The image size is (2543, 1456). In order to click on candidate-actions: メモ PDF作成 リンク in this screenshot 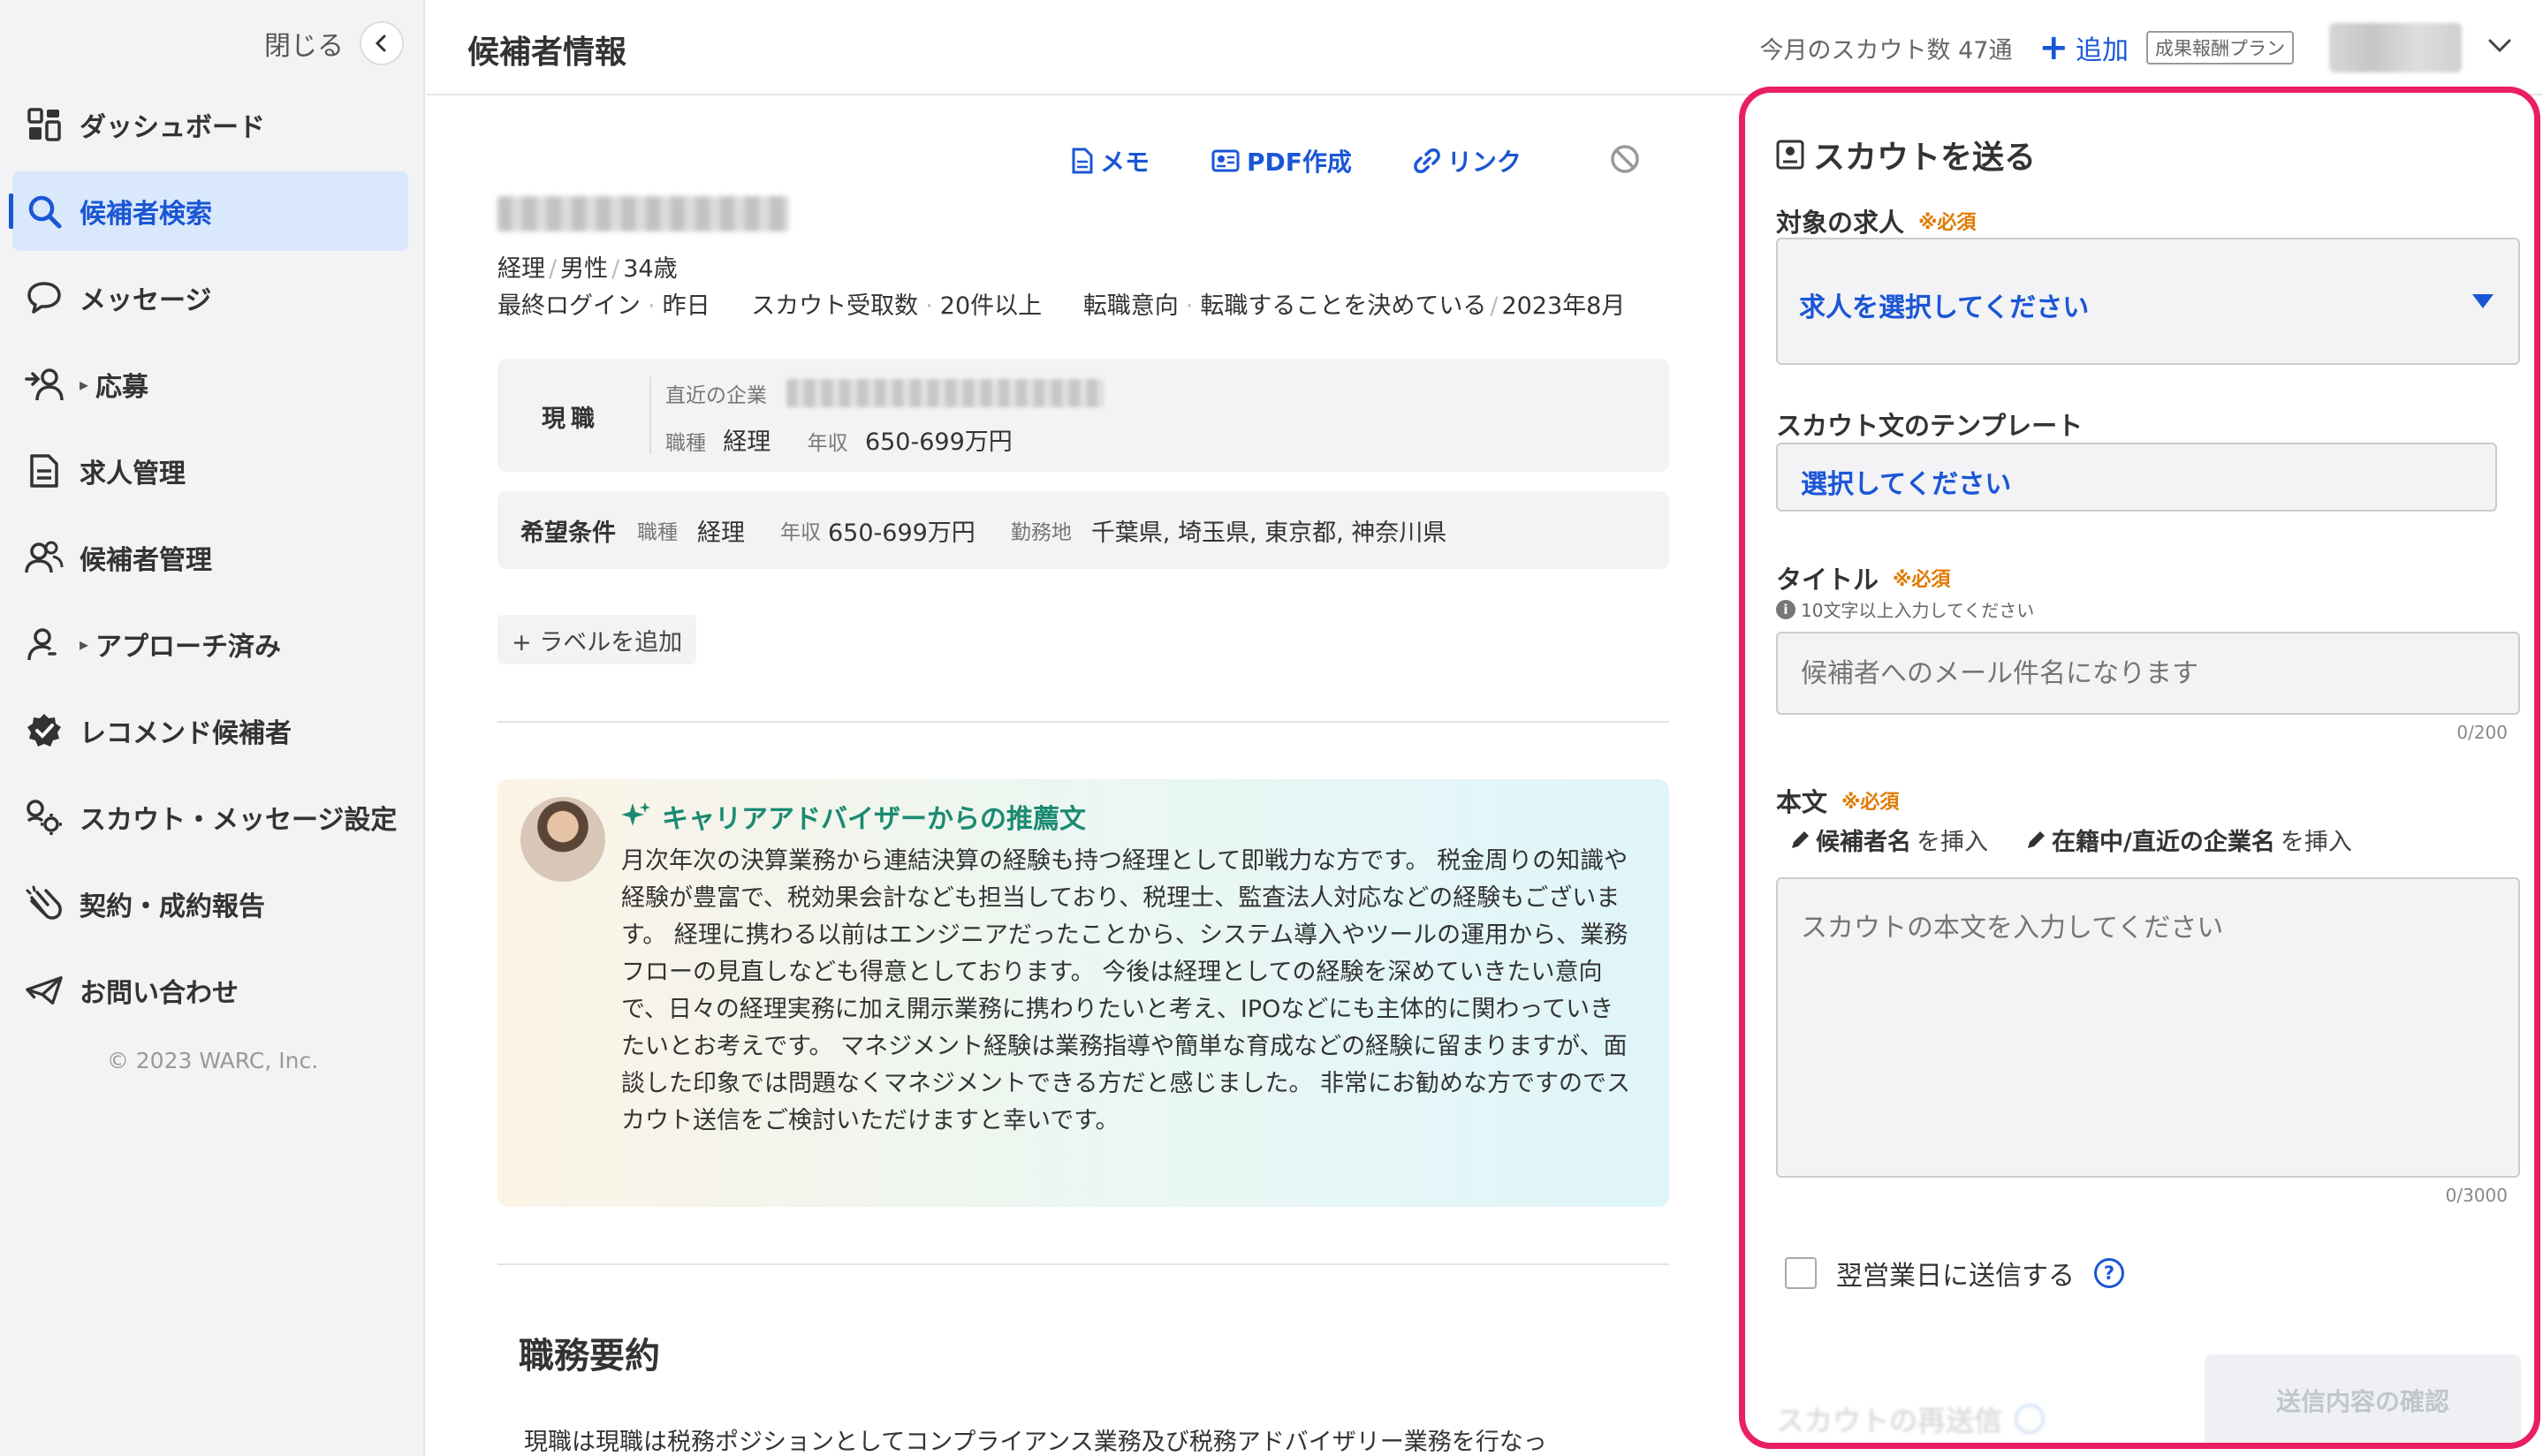, I will do `click(1356, 160)`.